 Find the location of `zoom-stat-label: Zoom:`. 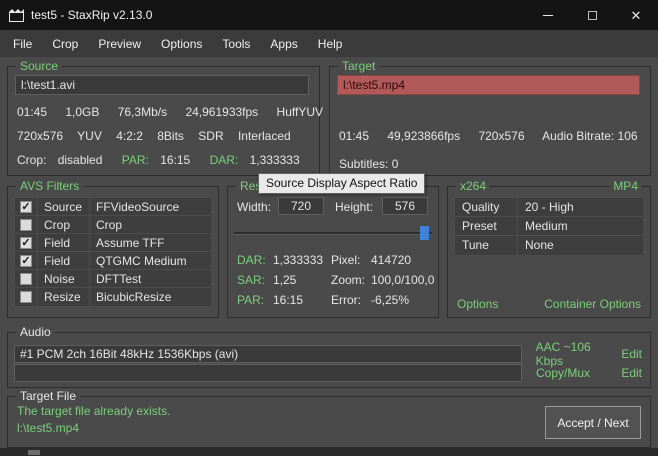

zoom-stat-label: Zoom: is located at coordinates (348, 280).